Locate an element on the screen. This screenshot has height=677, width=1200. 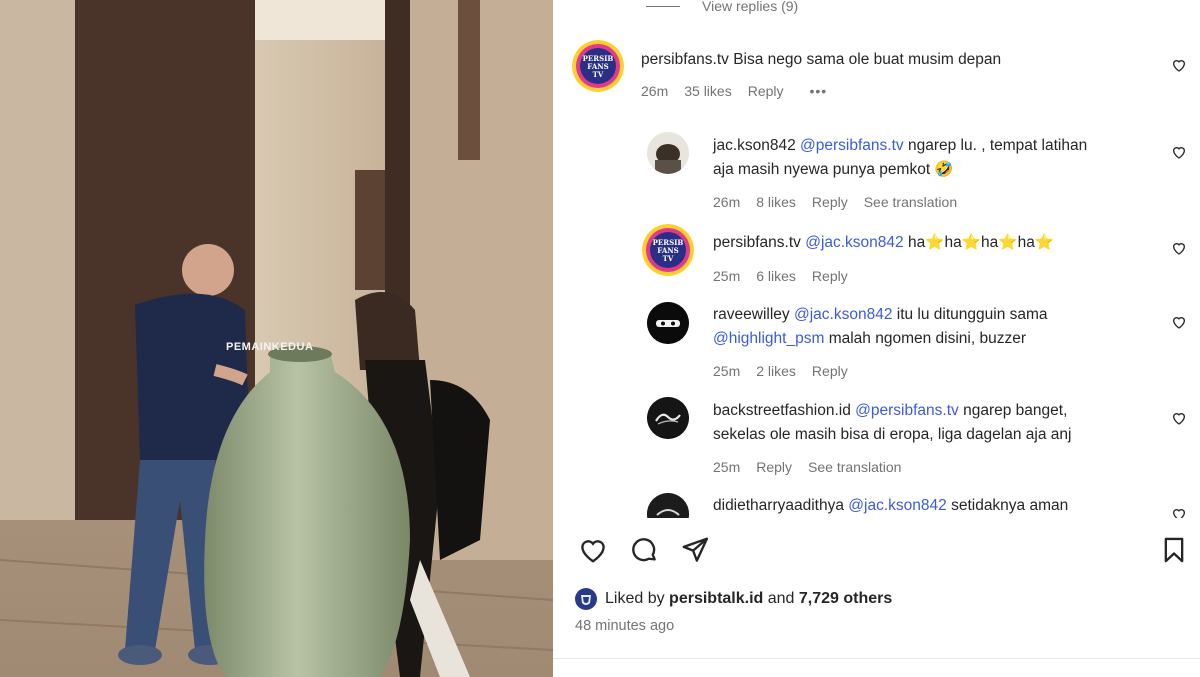
reply-username: didietharryaadithya is located at coordinates (778, 505).